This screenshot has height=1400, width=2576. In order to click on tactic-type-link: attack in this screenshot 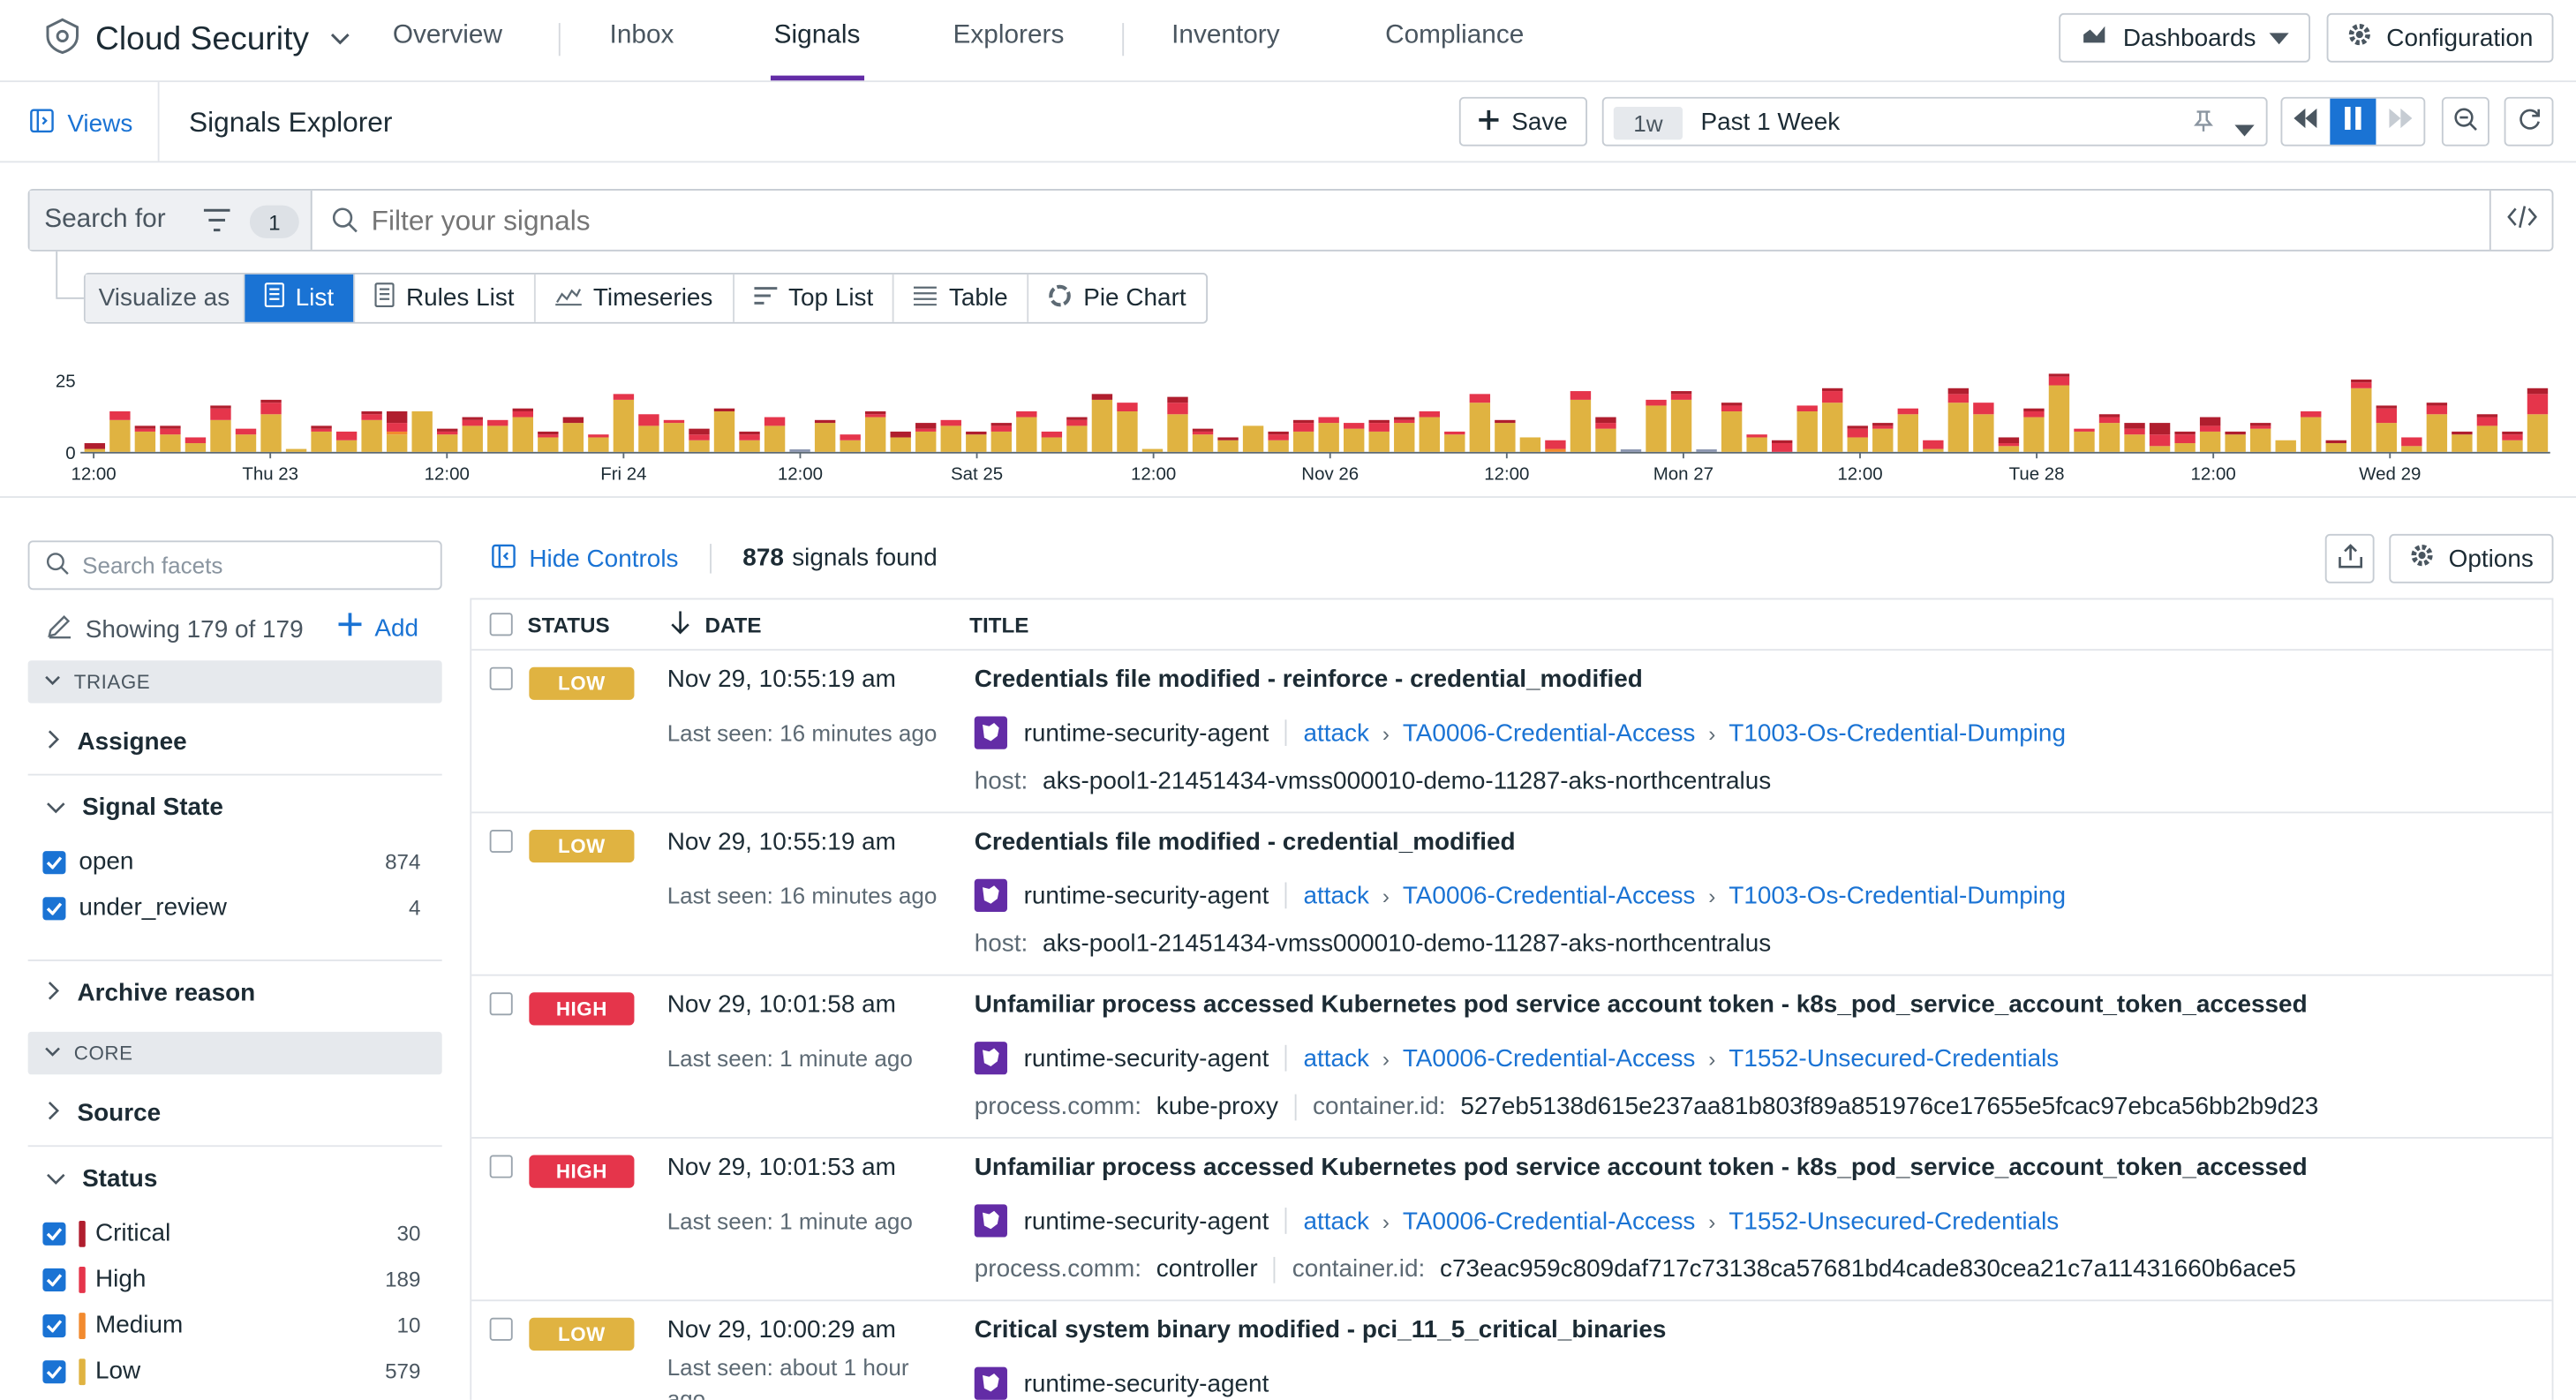, I will do `click(1336, 1058)`.